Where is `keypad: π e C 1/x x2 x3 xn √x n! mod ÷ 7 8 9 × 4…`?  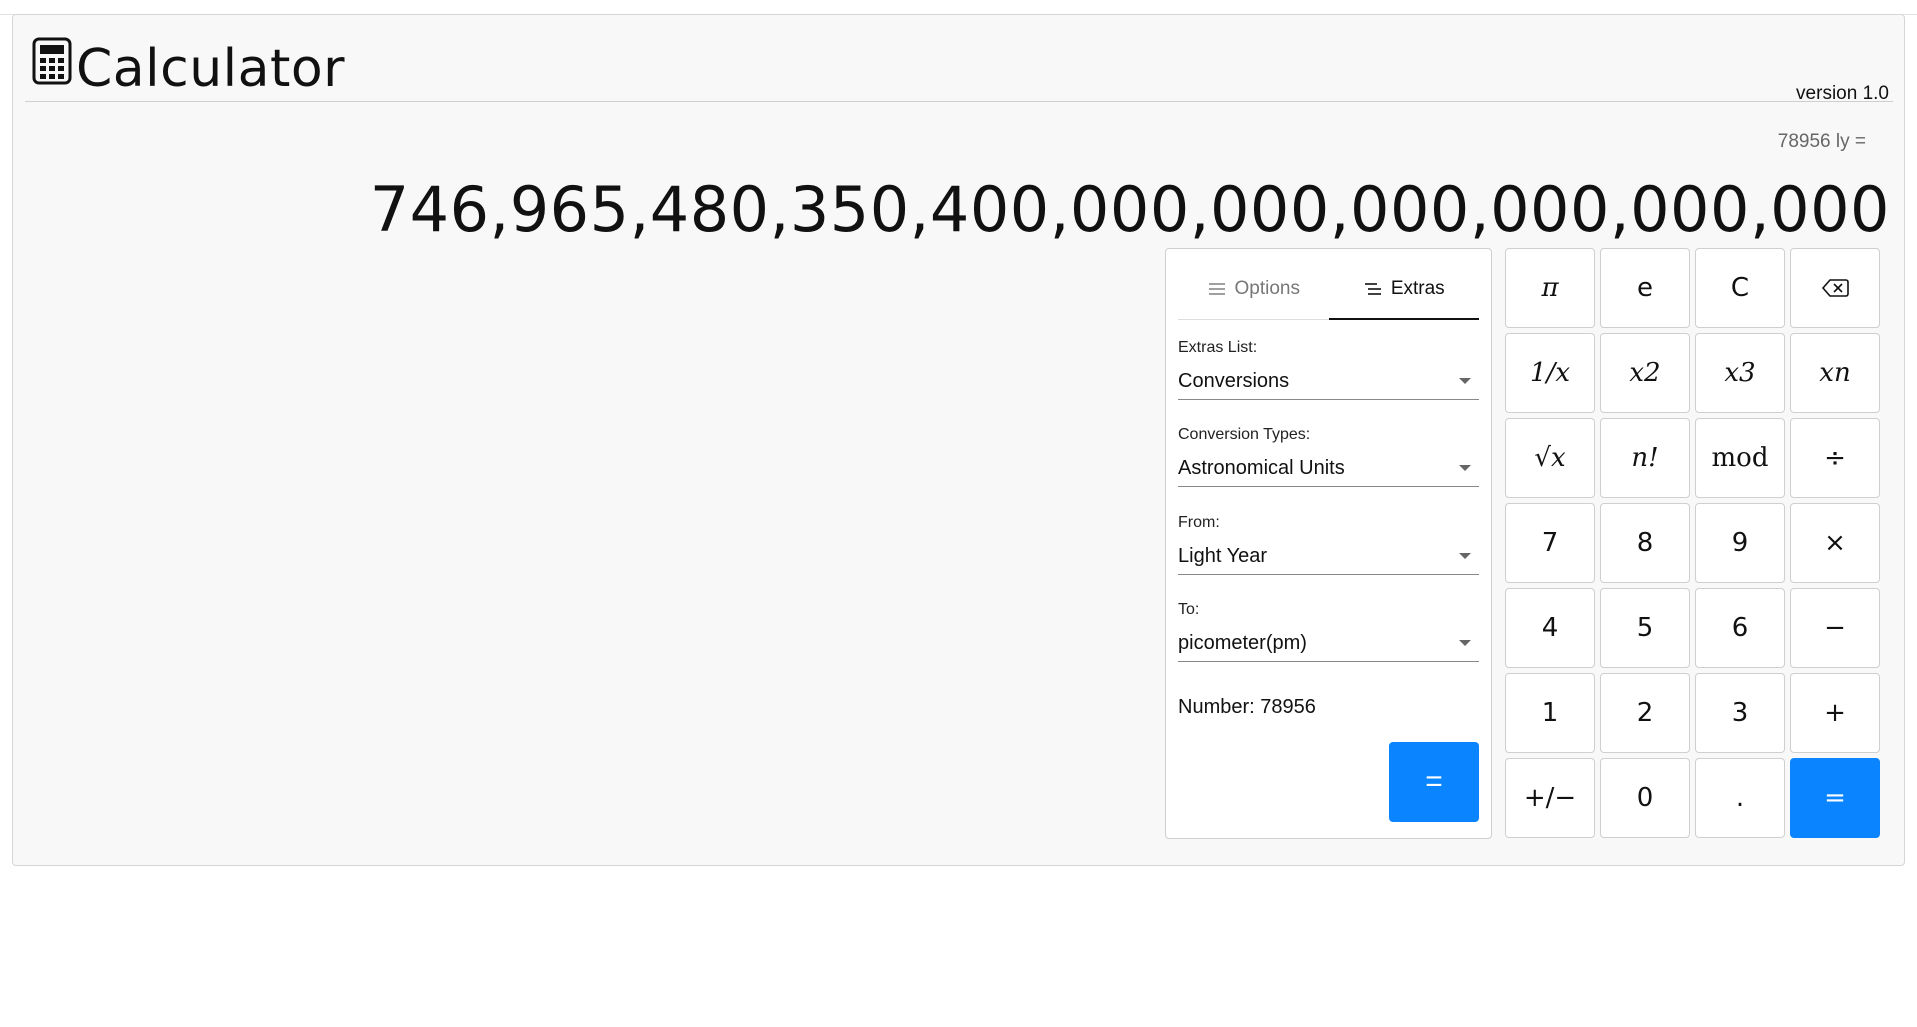 keypad: π e C 1/x x2 x3 xn √x n! mod ÷ 7 8 9 × 4… is located at coordinates (1692, 543).